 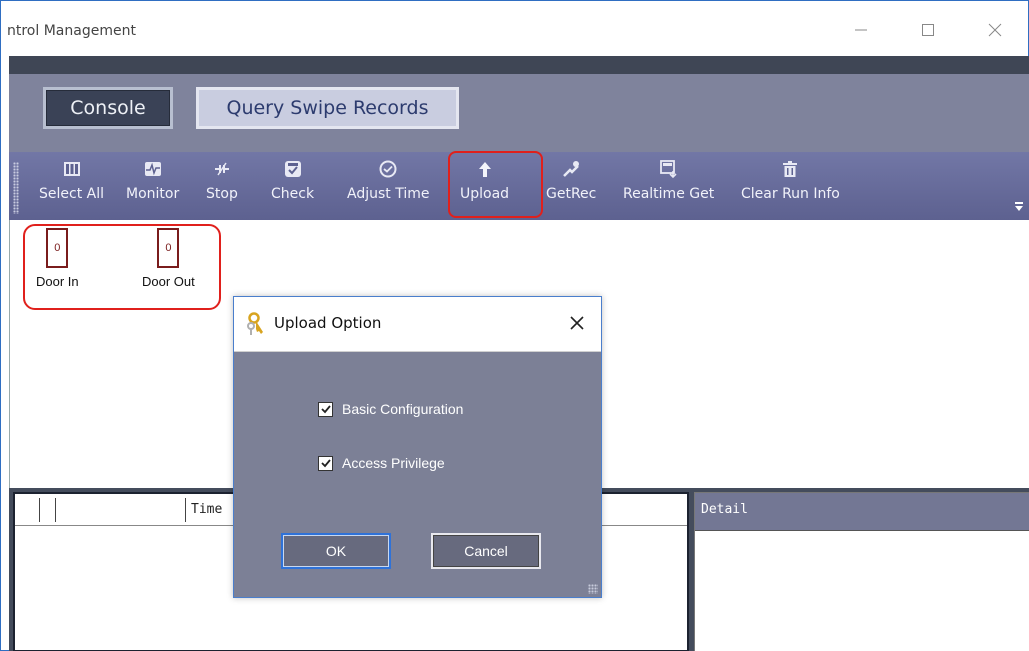 I want to click on basic-configuration-option: Basic Configuration, so click(x=390, y=409).